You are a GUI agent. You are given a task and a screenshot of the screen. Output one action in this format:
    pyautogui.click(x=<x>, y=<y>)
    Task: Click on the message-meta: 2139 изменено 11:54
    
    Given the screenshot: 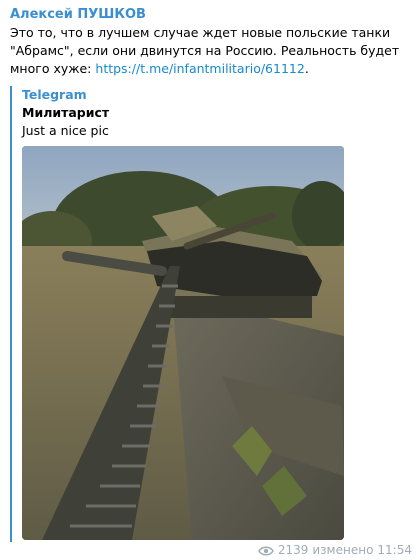 What is the action you would take?
    pyautogui.click(x=335, y=550)
    